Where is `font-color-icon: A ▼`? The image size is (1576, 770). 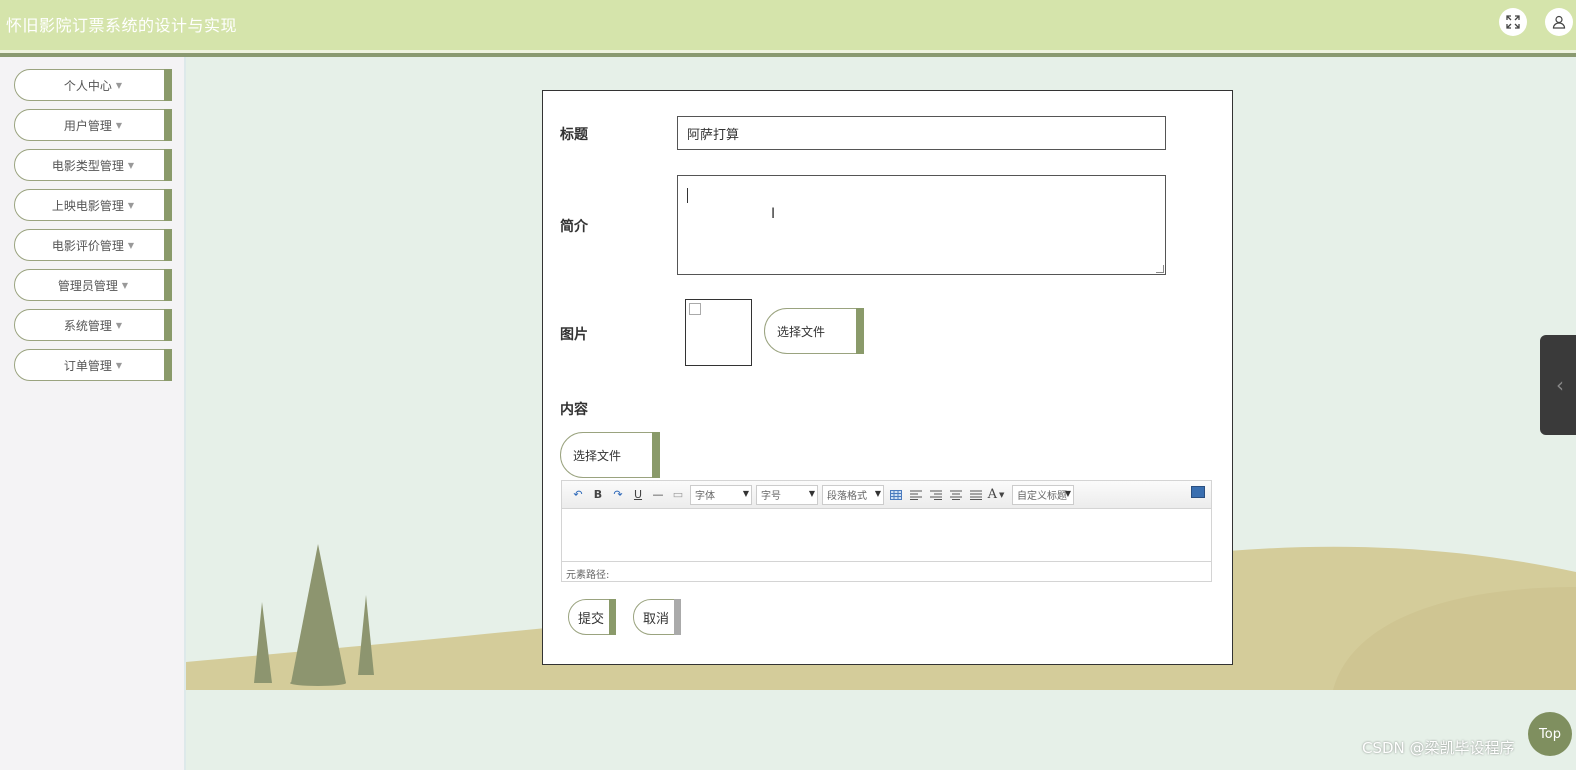 font-color-icon: A ▼ is located at coordinates (996, 495).